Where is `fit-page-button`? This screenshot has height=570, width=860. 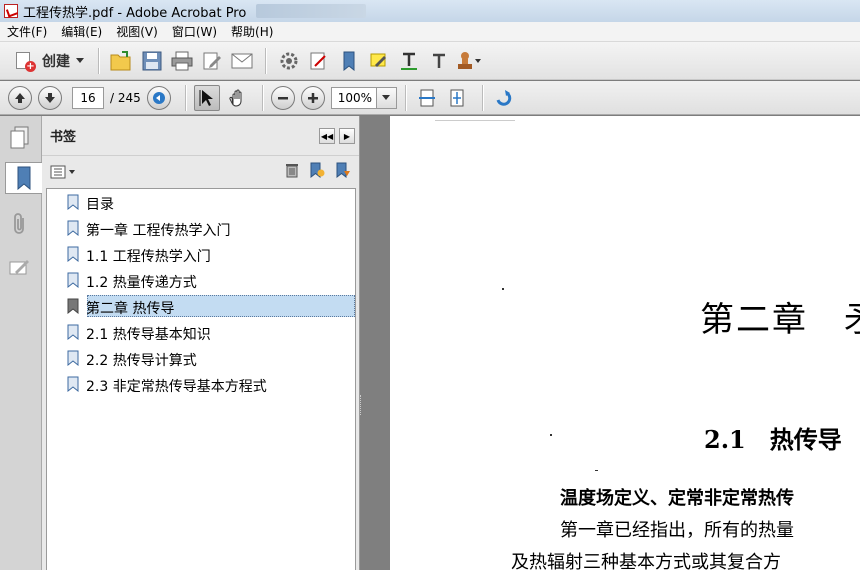
fit-page-button is located at coordinates (457, 98).